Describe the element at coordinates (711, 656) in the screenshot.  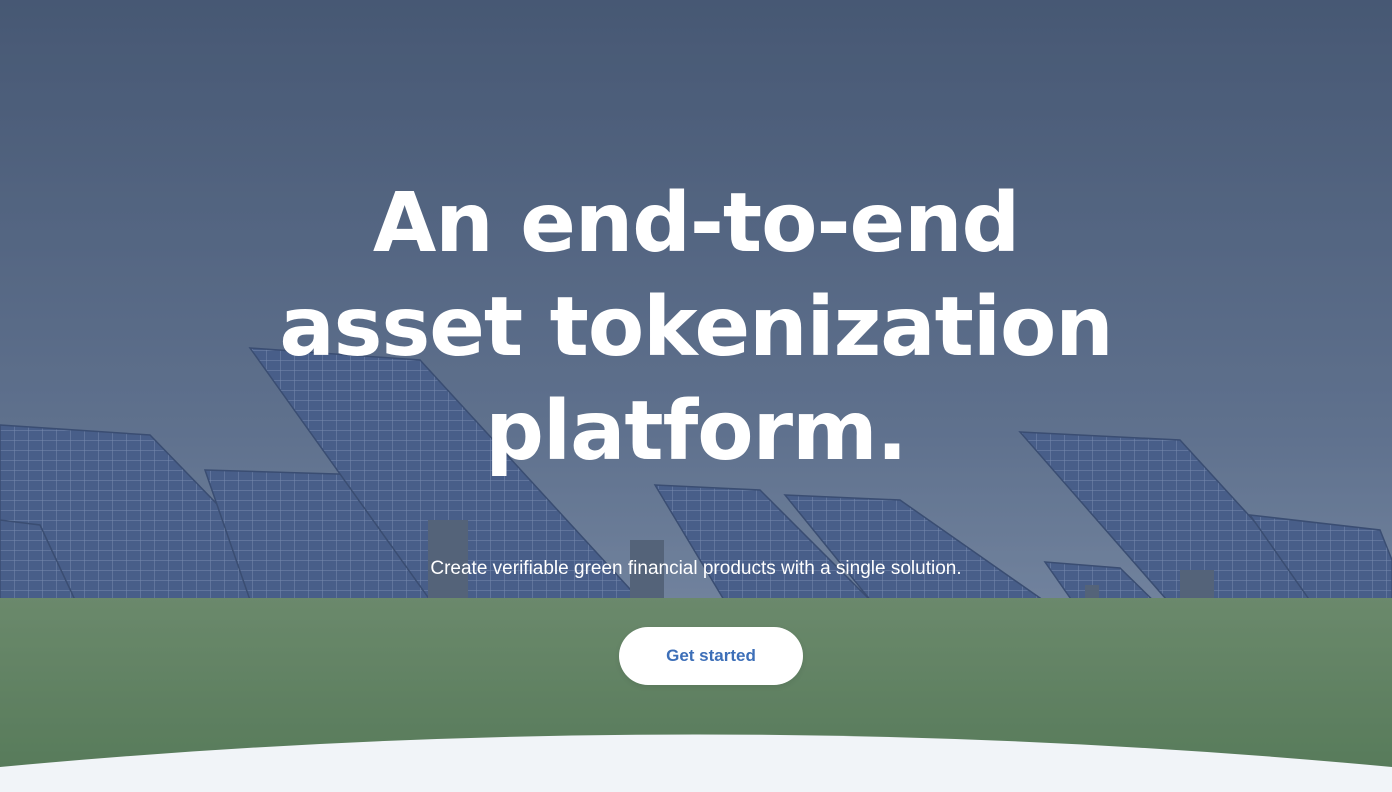
I see `get-started-button: Get started` at that location.